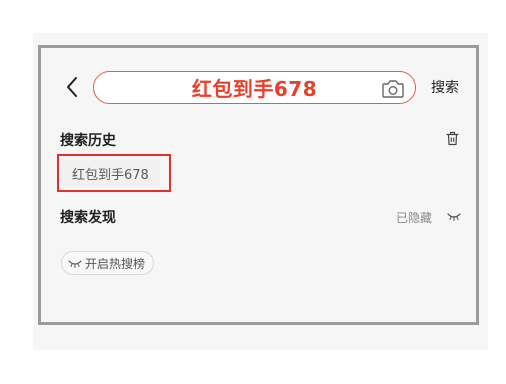 Image resolution: width=506 pixels, height=384 pixels. Describe the element at coordinates (72, 87) in the screenshot. I see `chevron-left-icon` at that location.